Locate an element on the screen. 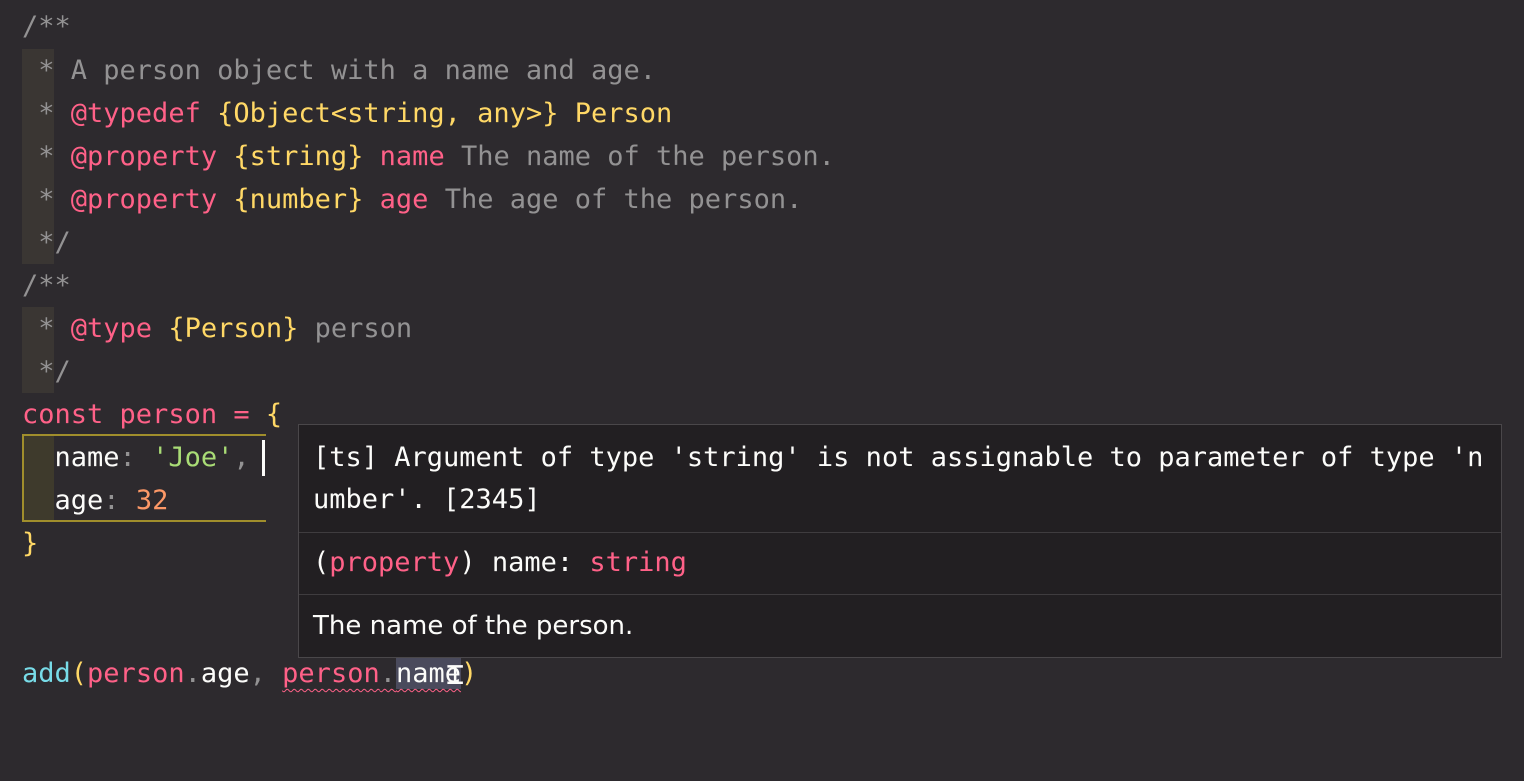 The image size is (1524, 781). variable-name: person is located at coordinates (168, 414).